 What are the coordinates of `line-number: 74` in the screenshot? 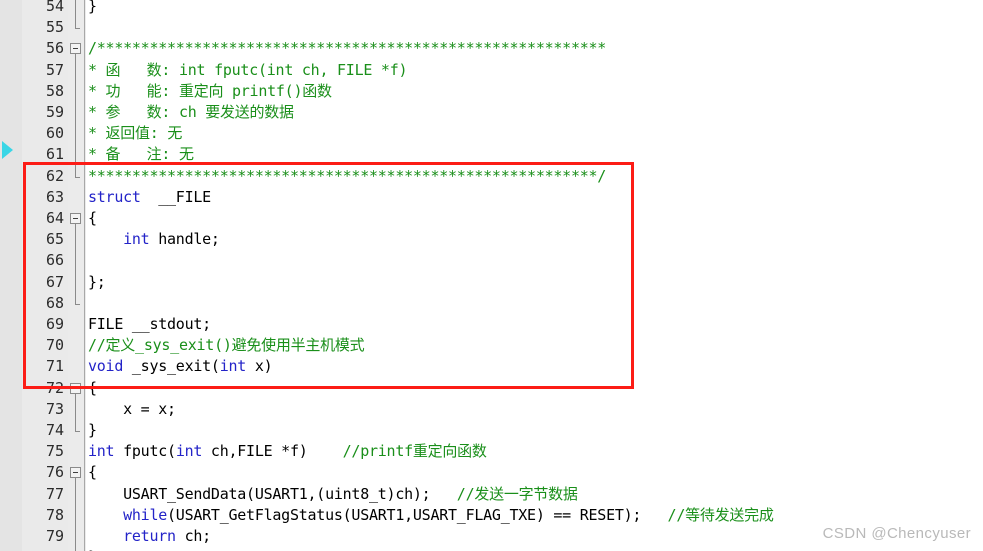 It's located at (54, 430).